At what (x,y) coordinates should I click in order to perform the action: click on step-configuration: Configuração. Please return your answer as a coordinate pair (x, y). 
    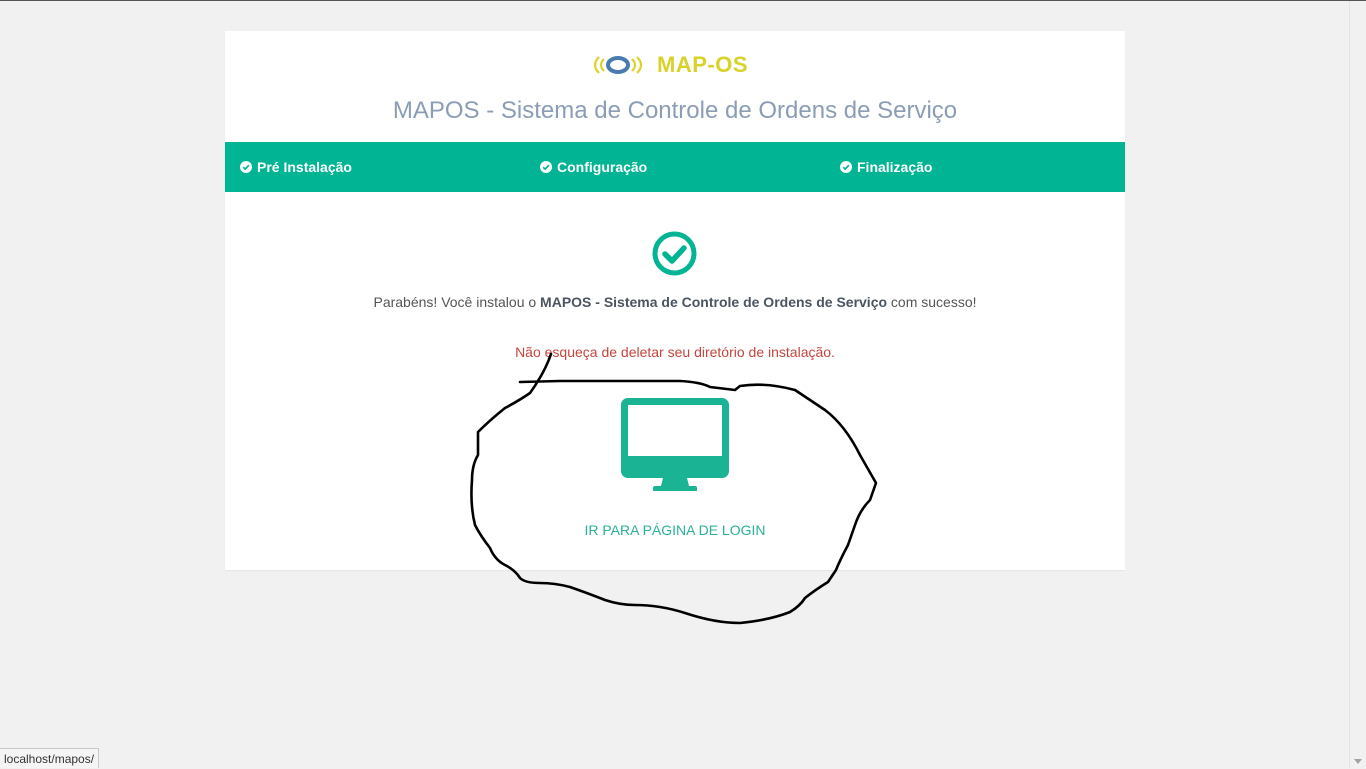
    Looking at the image, I should click on (593, 167).